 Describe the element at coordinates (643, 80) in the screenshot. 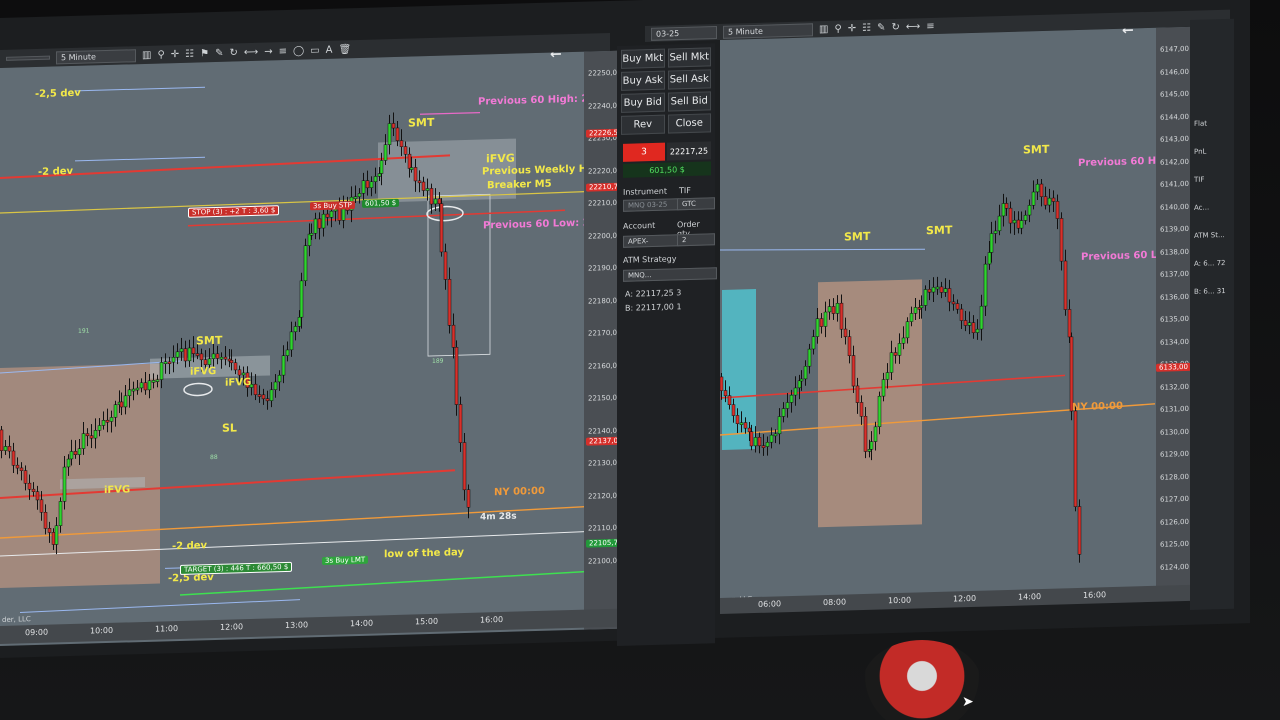

I see `buy-ask-button: Buy Ask` at that location.